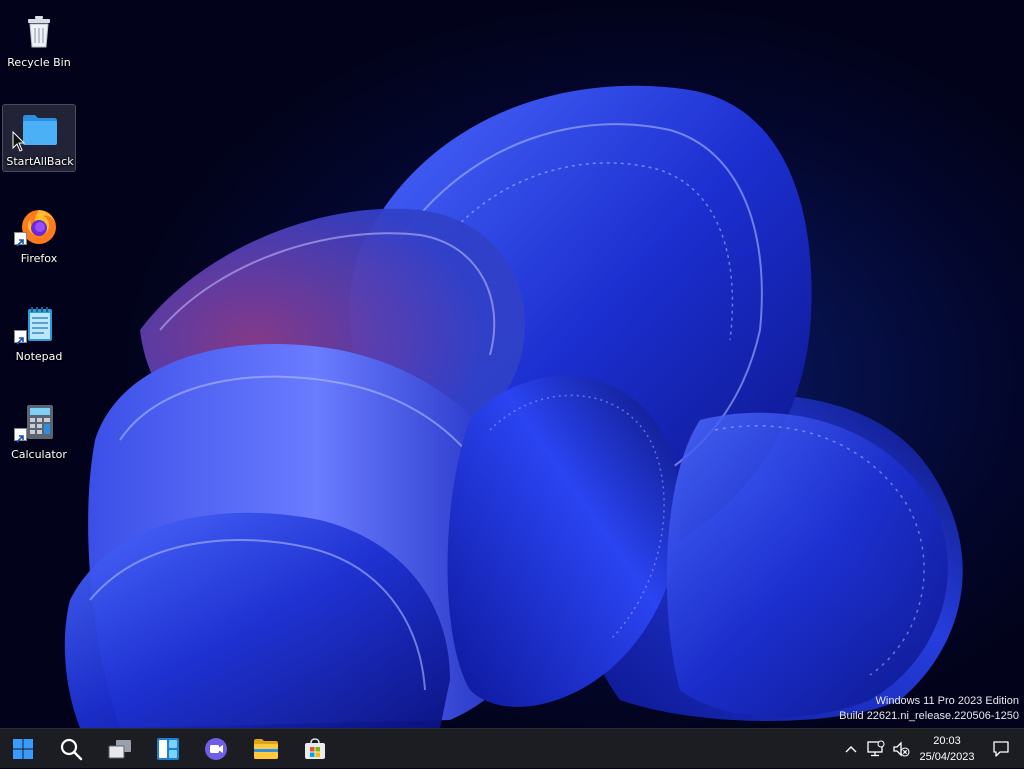  What do you see at coordinates (19, 141) in the screenshot?
I see `mouse-cursor-icon` at bounding box center [19, 141].